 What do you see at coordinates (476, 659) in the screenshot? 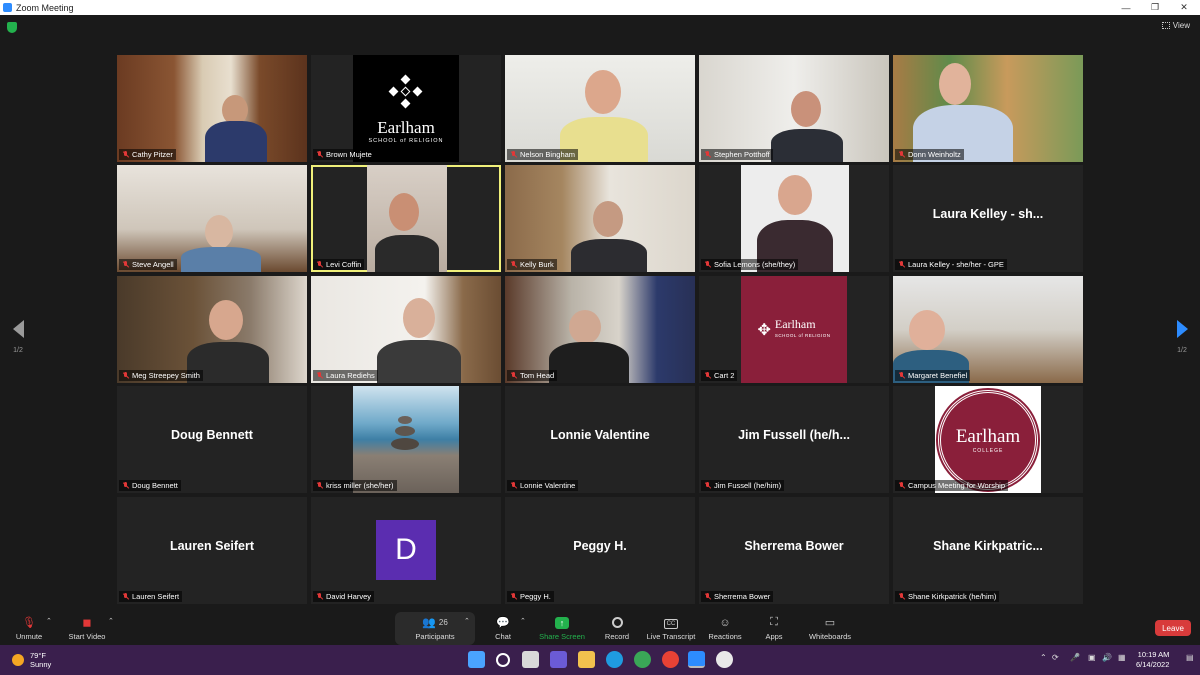
I see `windows-start-icon` at bounding box center [476, 659].